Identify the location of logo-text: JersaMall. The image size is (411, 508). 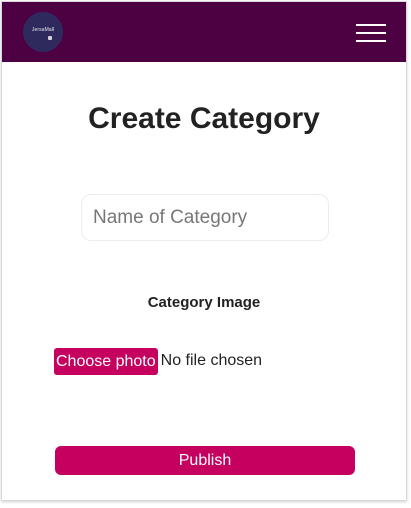
(43, 30).